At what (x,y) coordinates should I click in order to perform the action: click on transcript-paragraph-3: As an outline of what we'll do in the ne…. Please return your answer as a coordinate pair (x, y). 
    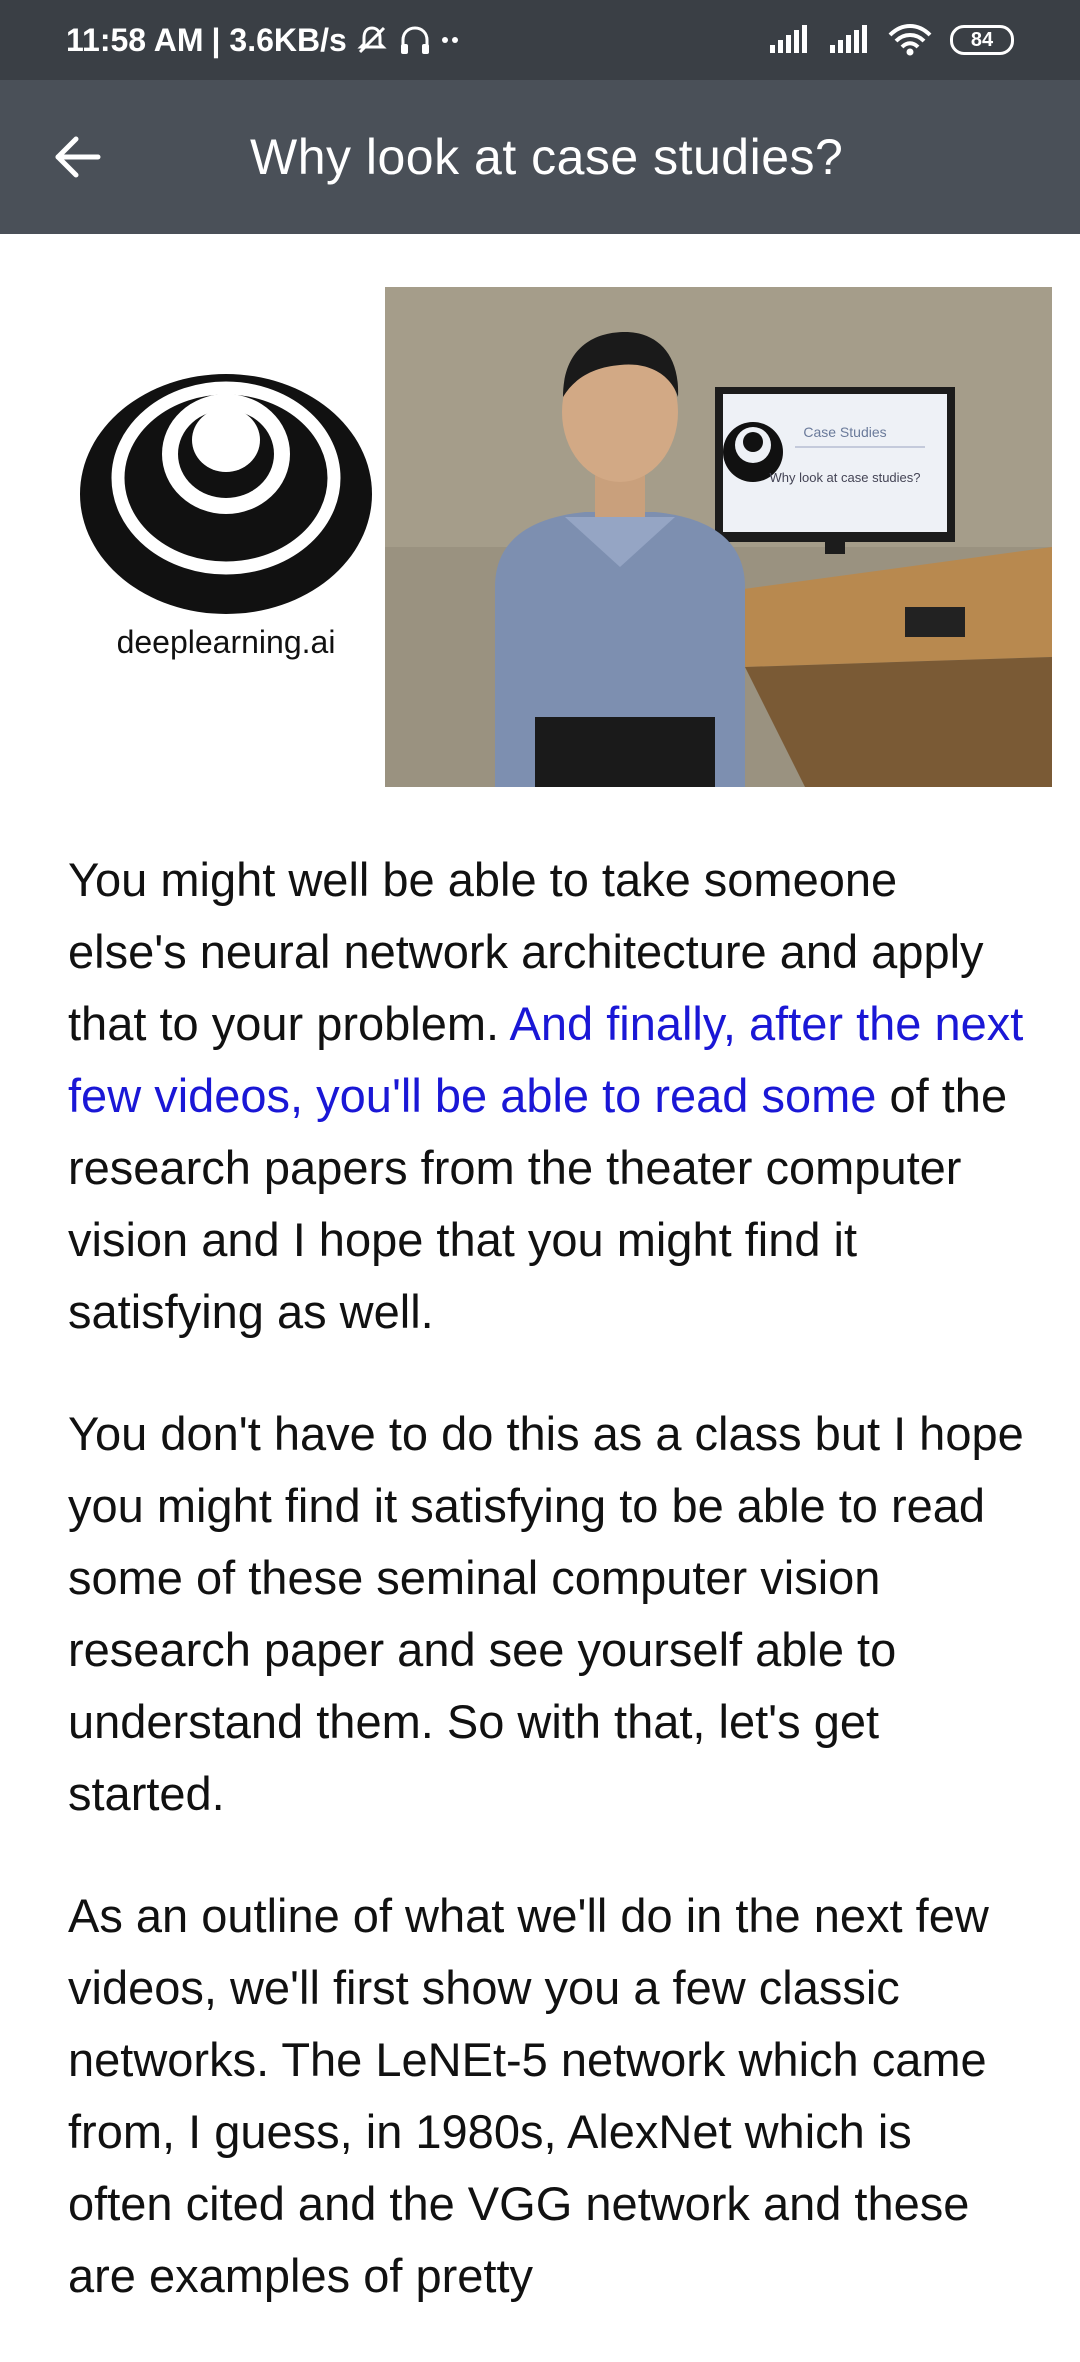
    Looking at the image, I should click on (528, 2095).